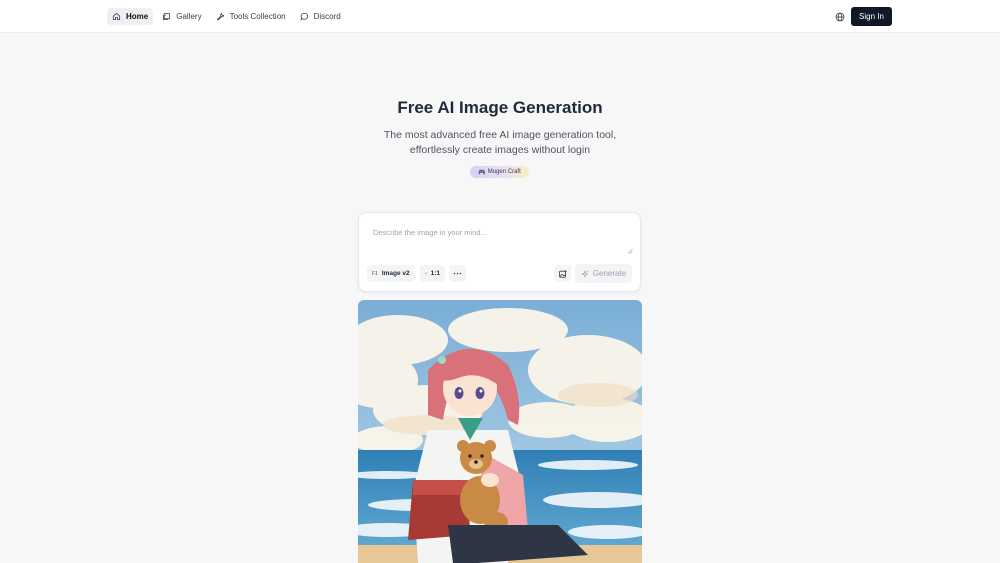 This screenshot has height=563, width=1000. Describe the element at coordinates (435, 273) in the screenshot. I see `ratio-label: 1:1` at that location.